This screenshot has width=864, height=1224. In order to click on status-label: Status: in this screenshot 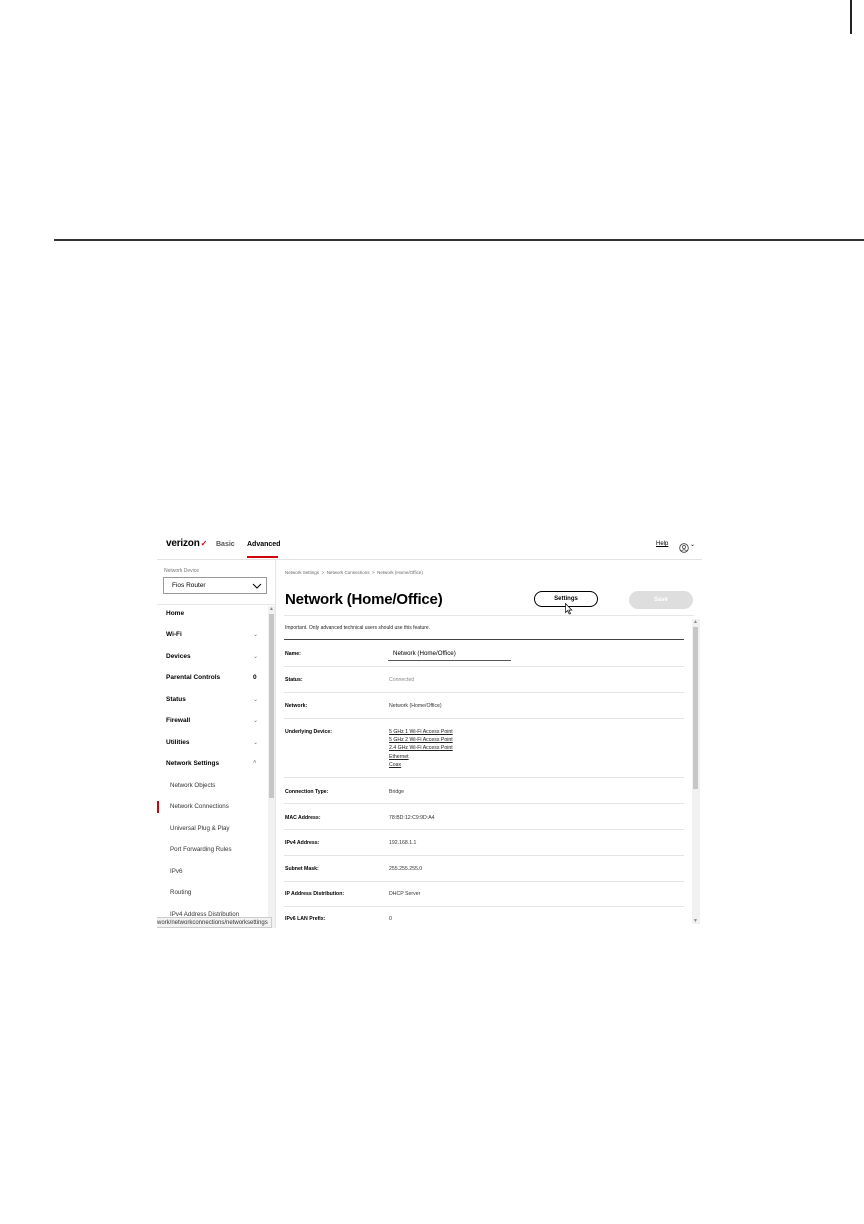, I will do `click(294, 680)`.